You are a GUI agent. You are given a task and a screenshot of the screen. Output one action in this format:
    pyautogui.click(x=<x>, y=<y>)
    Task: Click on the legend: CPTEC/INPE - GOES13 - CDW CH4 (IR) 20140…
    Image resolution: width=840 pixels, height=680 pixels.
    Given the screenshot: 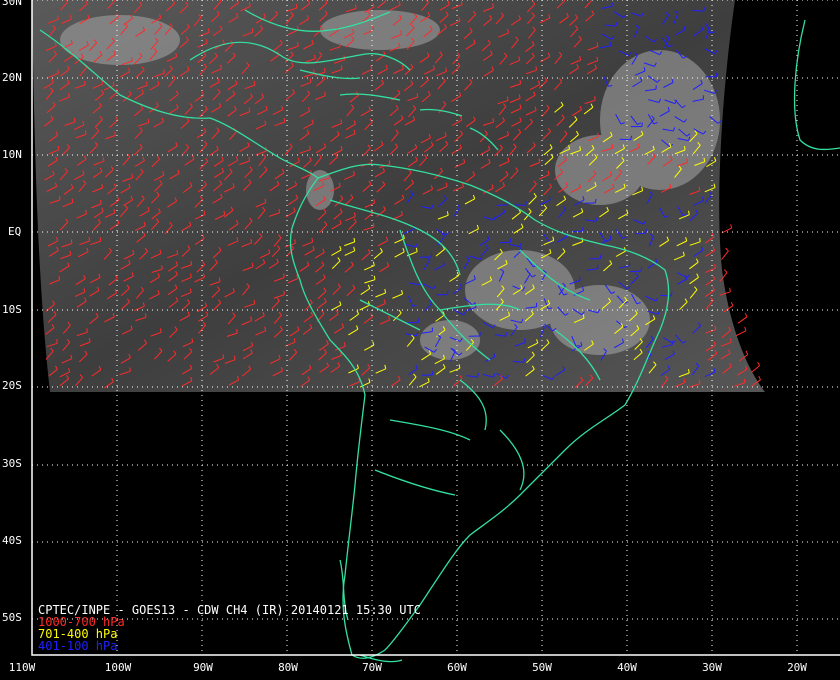 What is the action you would take?
    pyautogui.click(x=229, y=628)
    